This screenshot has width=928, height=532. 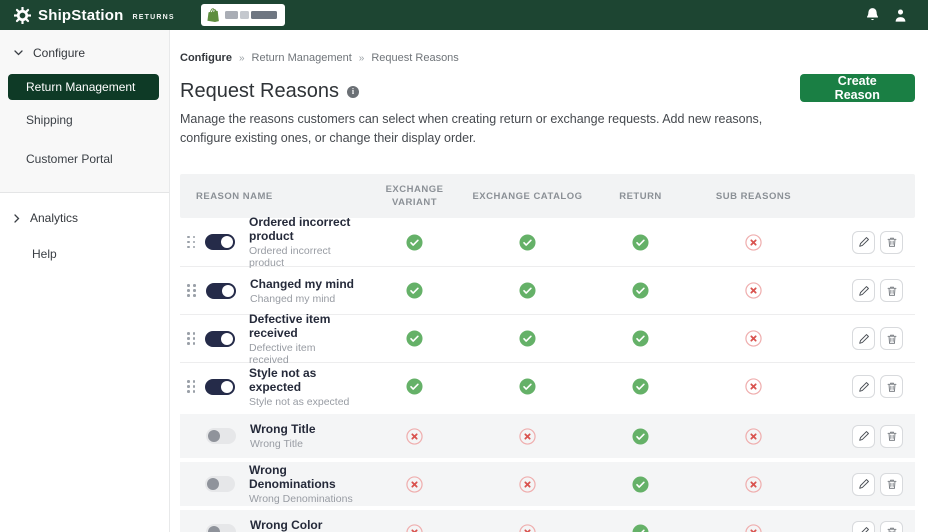 What do you see at coordinates (293, 298) in the screenshot?
I see `reason-subtitle: Changed my mind` at bounding box center [293, 298].